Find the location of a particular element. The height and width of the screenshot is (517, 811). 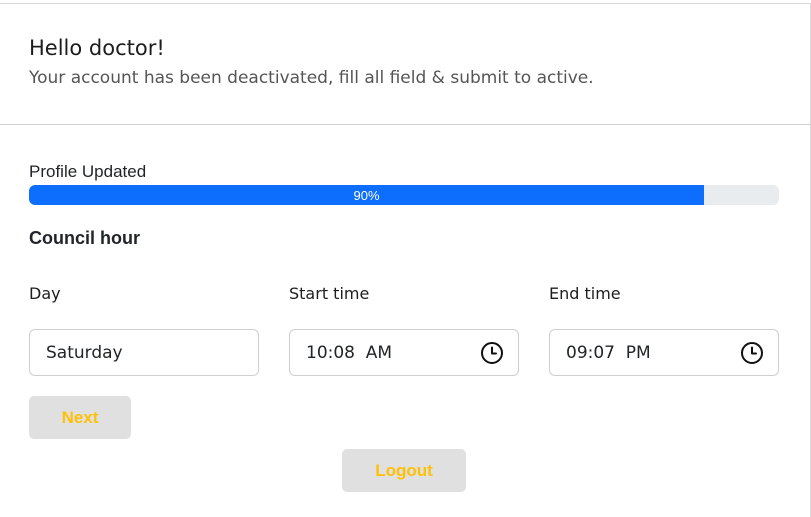

start-time-input: 10:08 AM is located at coordinates (404, 352).